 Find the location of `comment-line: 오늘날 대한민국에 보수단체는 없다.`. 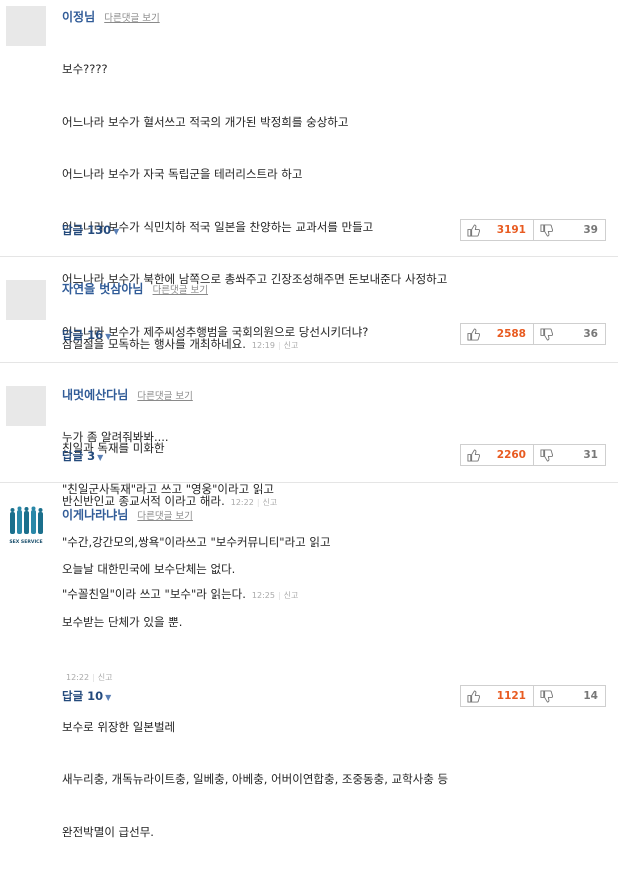

comment-line: 오늘날 대한민국에 보수단체는 없다. is located at coordinates (149, 569).